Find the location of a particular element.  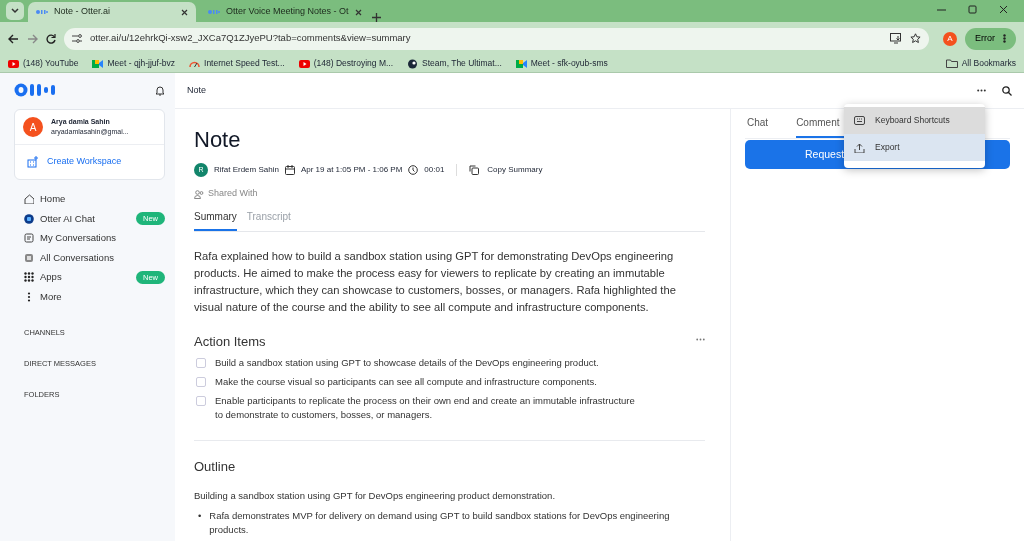

note-title: Note is located at coordinates (218, 140).